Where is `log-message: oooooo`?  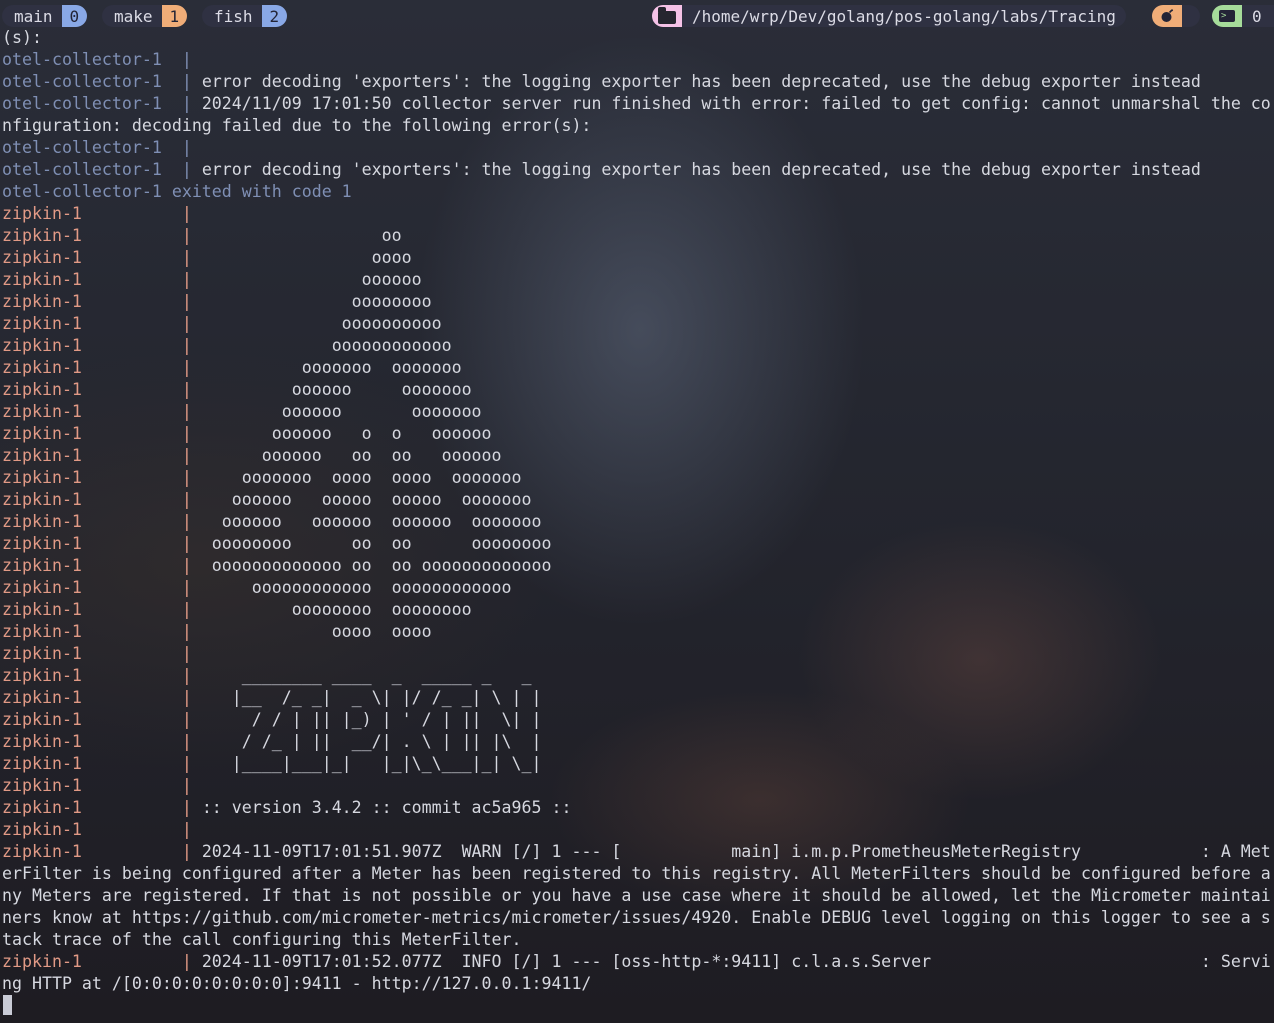
log-message: oooooo is located at coordinates (306, 279).